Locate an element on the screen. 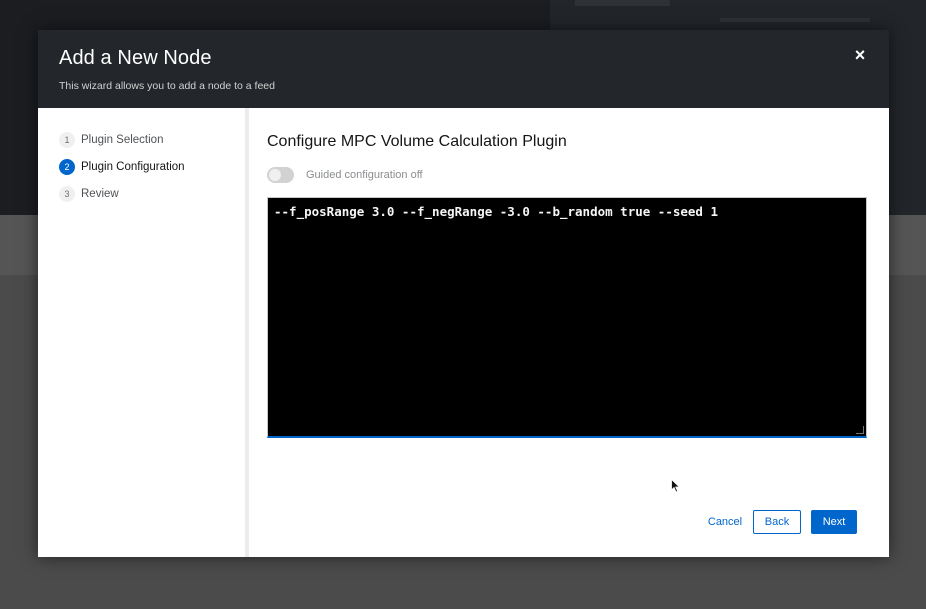  wizard-step-plugin-selection: 1 Plugin Selection is located at coordinates (111, 140).